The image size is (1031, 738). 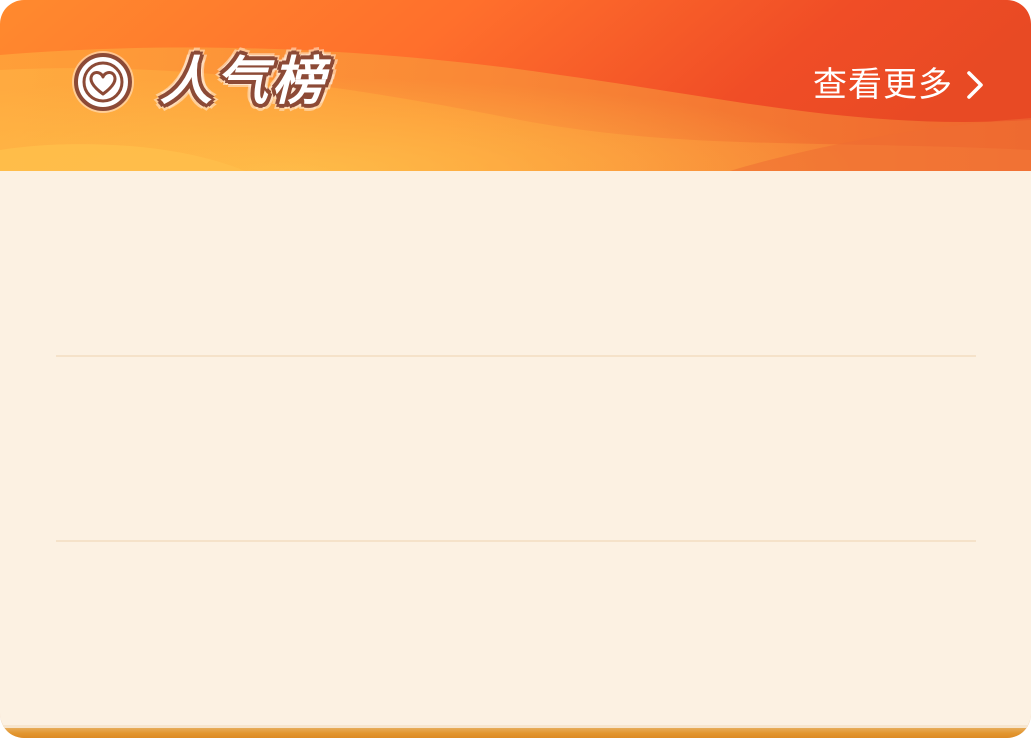 What do you see at coordinates (883, 85) in the screenshot?
I see `view-more-label: 查看更多` at bounding box center [883, 85].